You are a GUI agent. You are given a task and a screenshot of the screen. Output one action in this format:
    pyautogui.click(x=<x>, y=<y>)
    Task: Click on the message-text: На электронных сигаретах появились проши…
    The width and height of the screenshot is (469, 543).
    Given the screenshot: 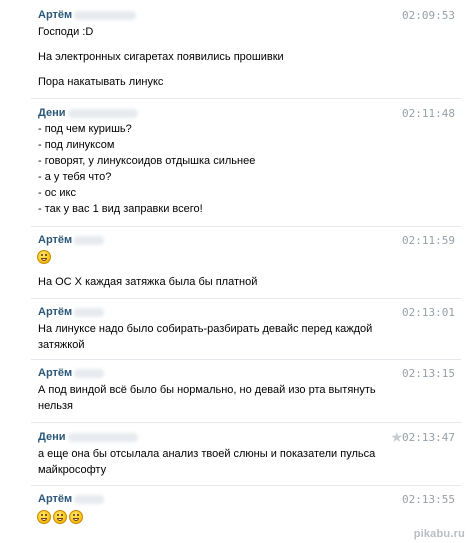 What is the action you would take?
    pyautogui.click(x=161, y=57)
    